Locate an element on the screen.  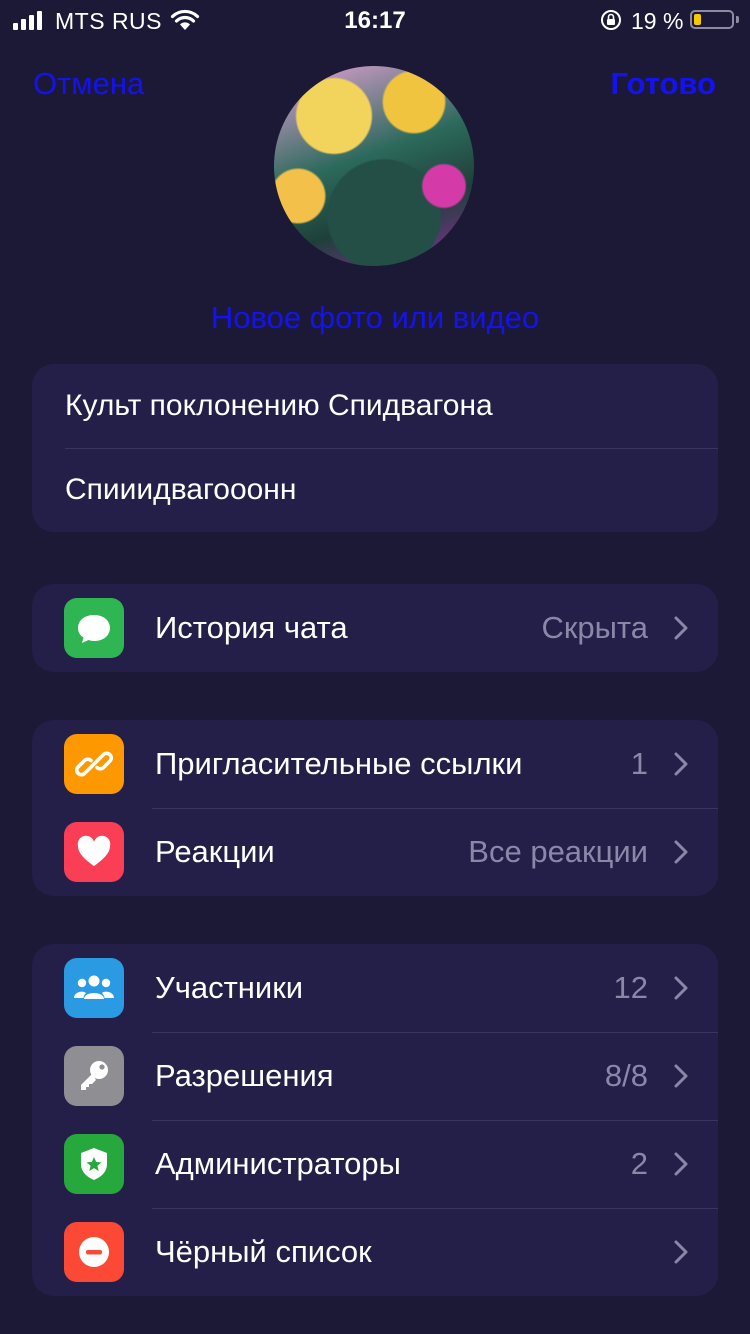
link-icon is located at coordinates (94, 764).